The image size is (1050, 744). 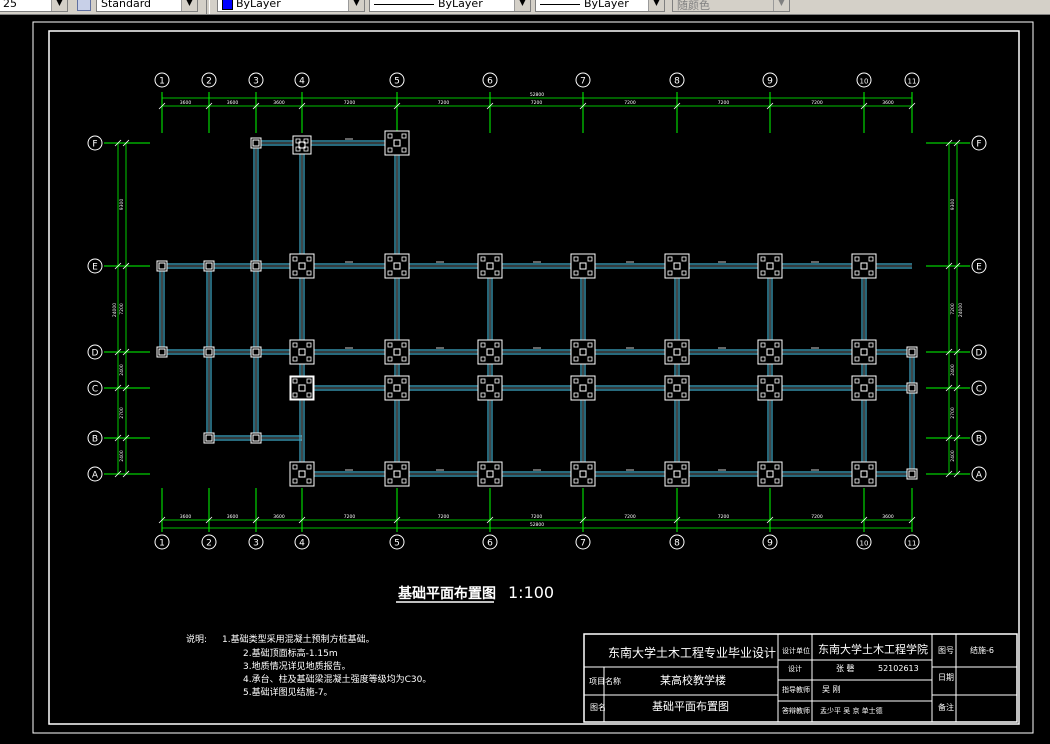 What do you see at coordinates (84, 5) in the screenshot?
I see `text-style-icon` at bounding box center [84, 5].